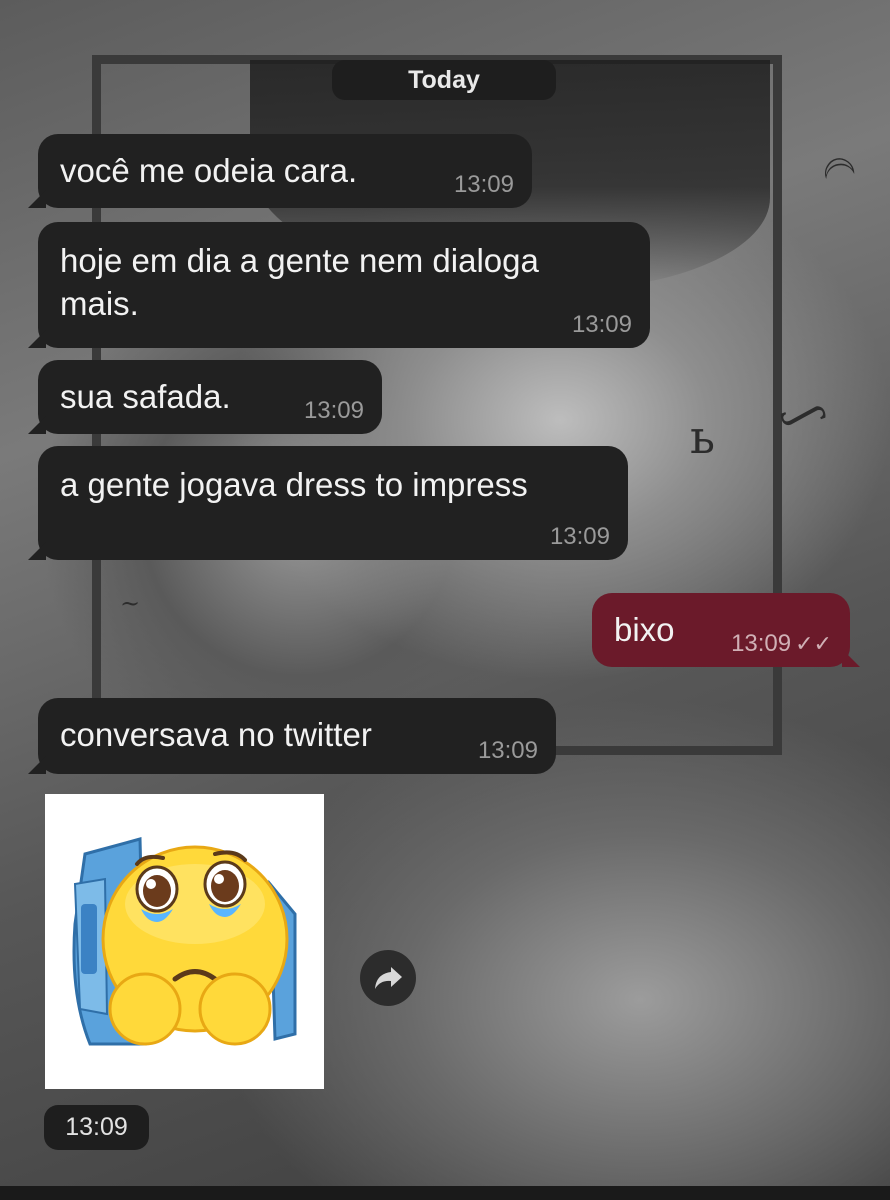 The width and height of the screenshot is (890, 1200). Describe the element at coordinates (96, 1127) in the screenshot. I see `sticker-time: 13:09` at that location.